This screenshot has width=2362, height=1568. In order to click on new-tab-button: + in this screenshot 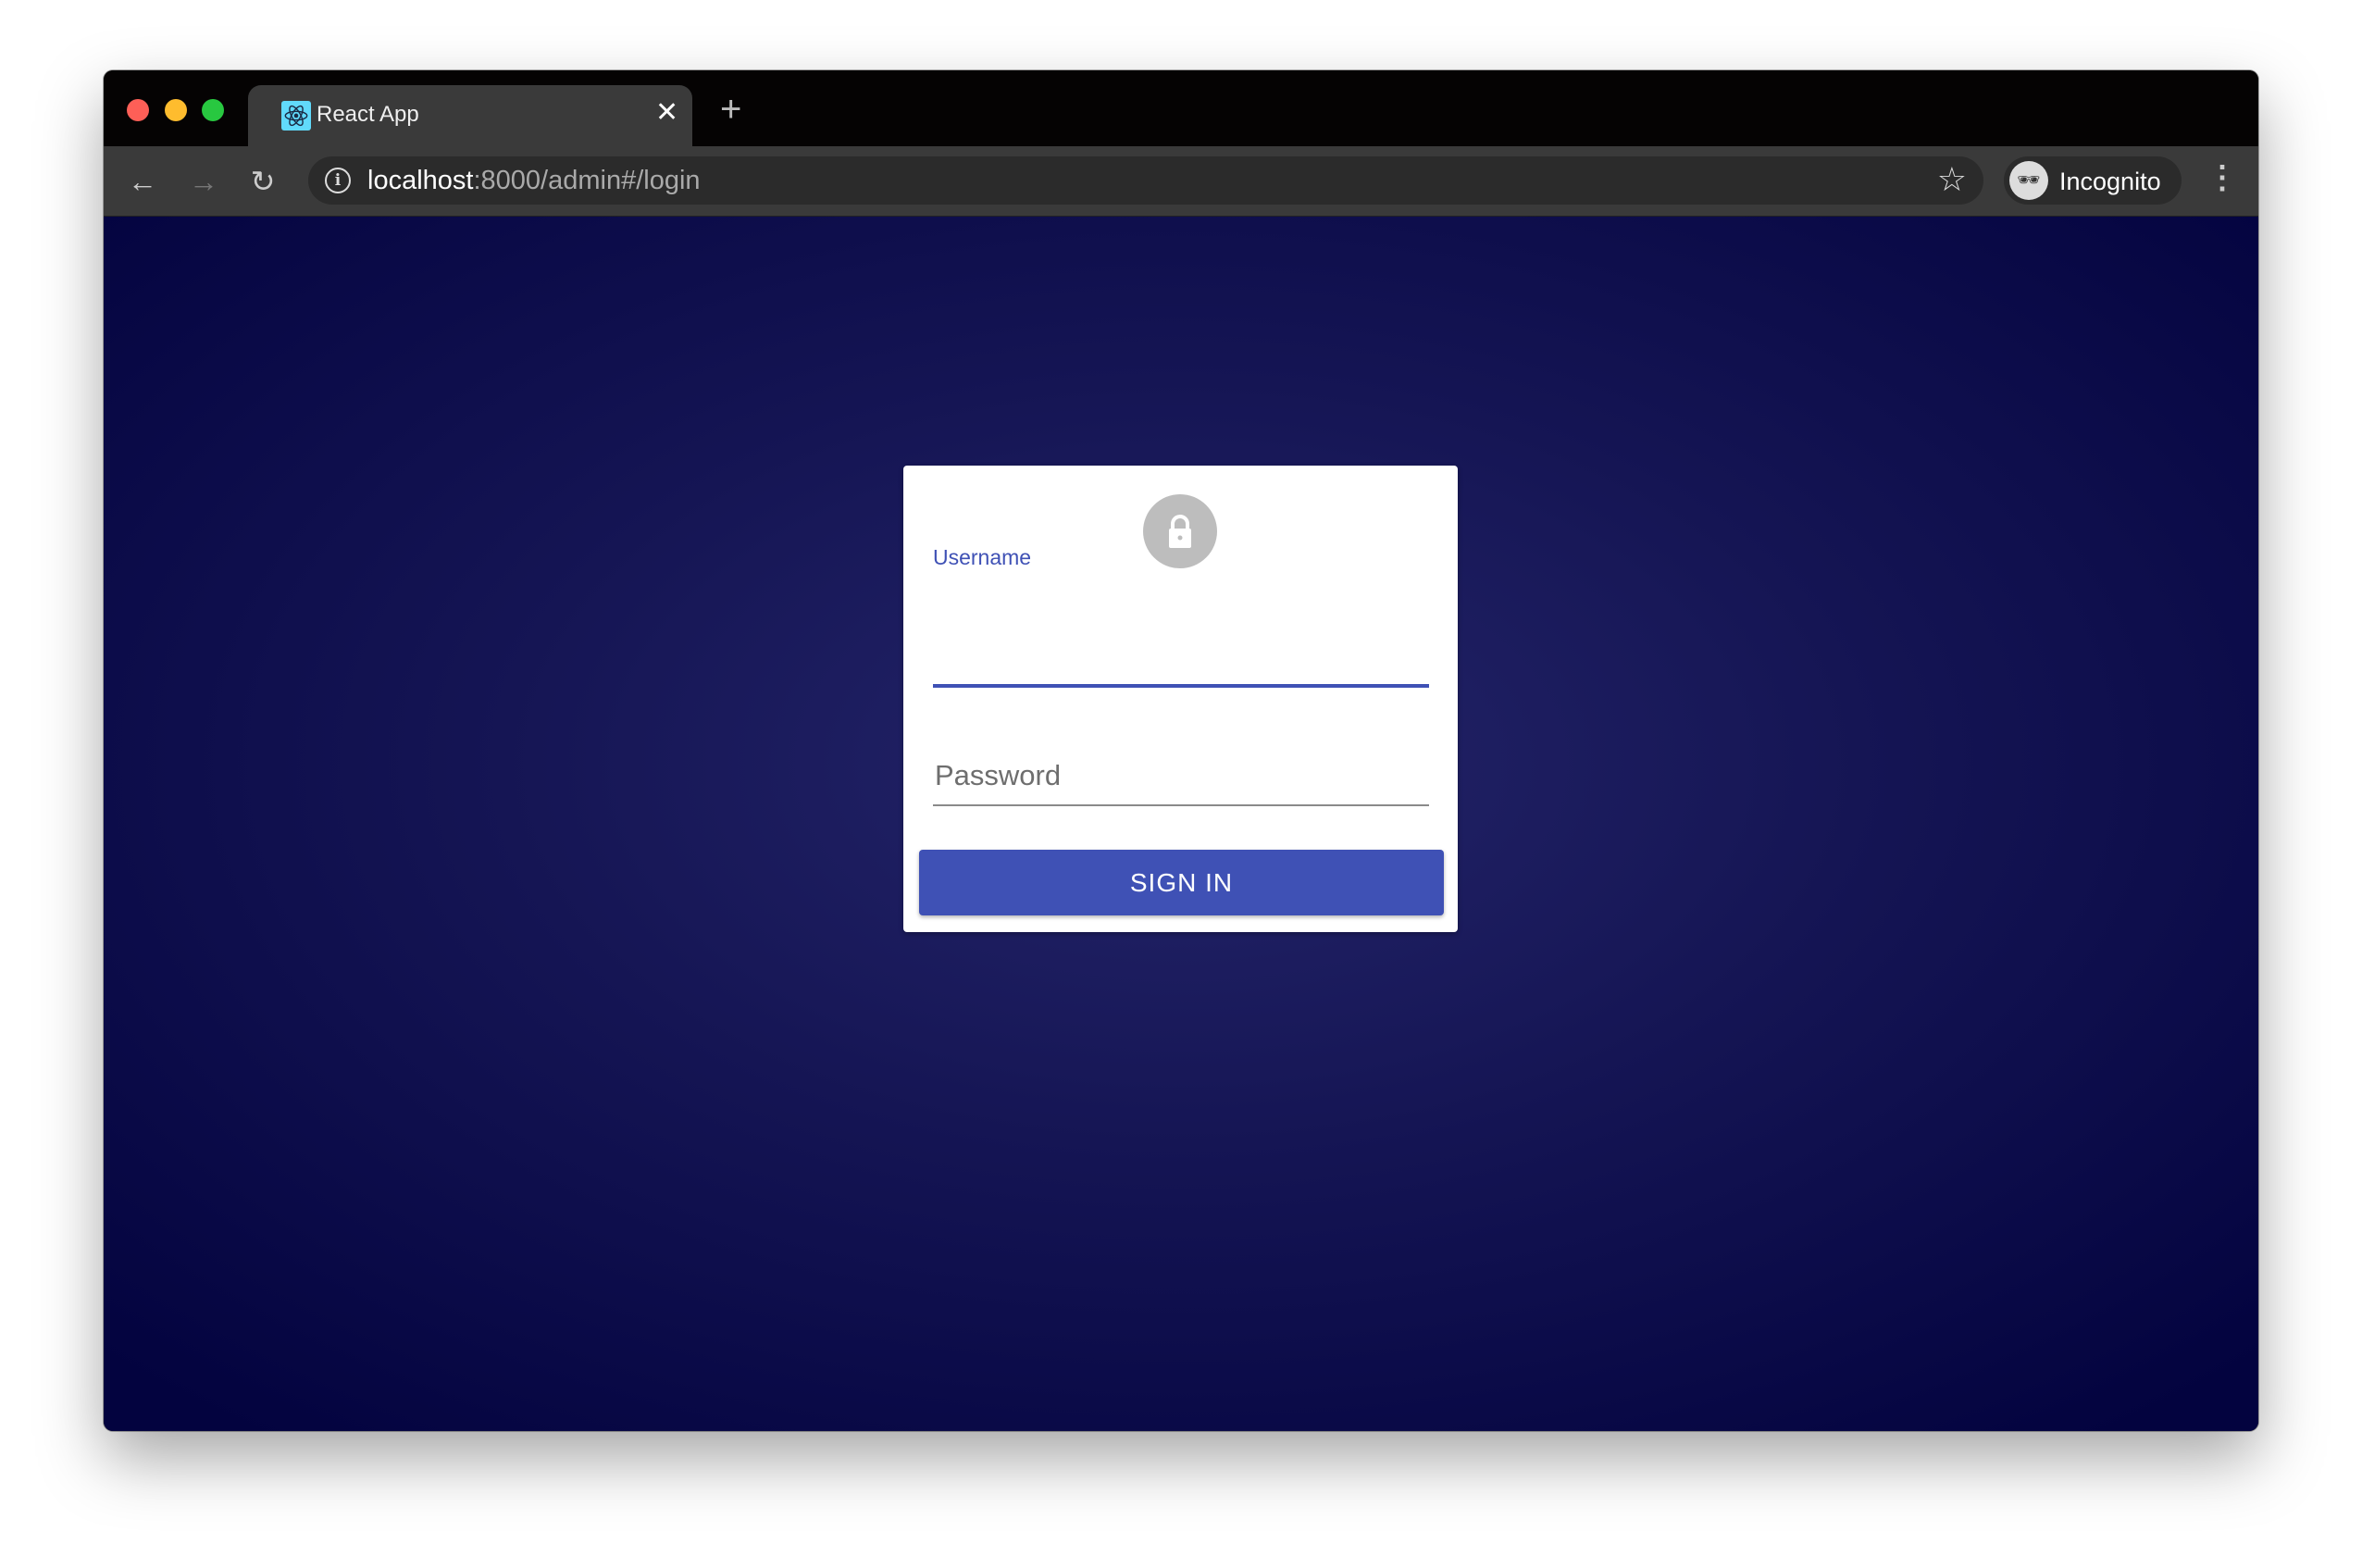, I will do `click(731, 109)`.